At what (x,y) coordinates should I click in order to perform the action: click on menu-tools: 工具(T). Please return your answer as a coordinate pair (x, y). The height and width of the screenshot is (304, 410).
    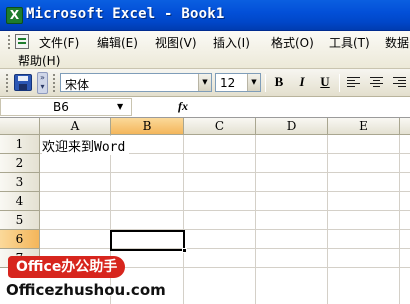
    Looking at the image, I should click on (349, 42).